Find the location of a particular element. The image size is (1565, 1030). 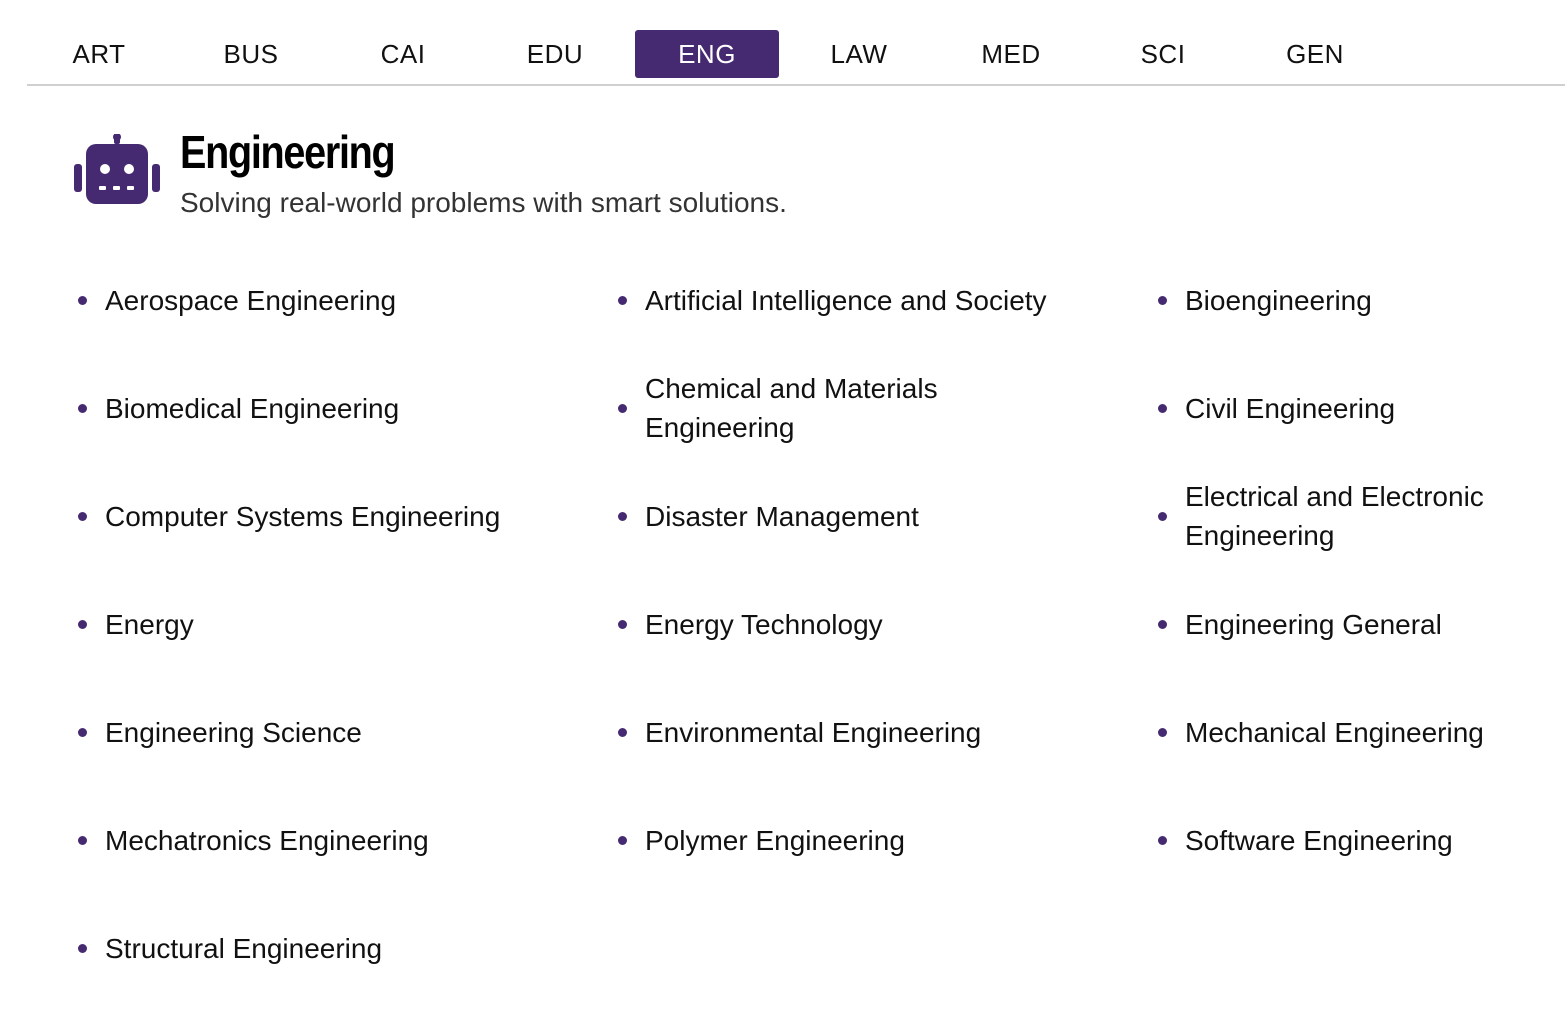

subject-item: Mechatronics Engineering is located at coordinates (344, 840).